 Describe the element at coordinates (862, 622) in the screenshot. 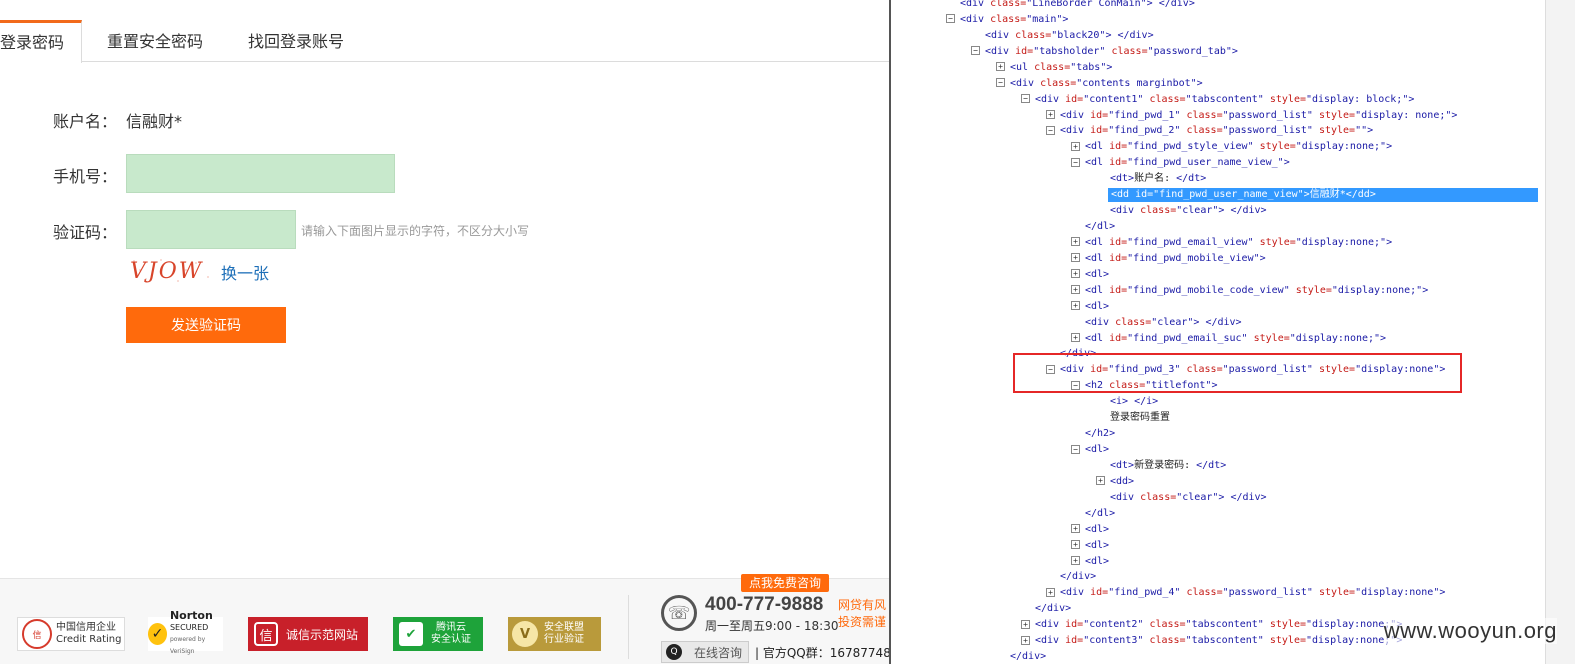

I see `risk-notice-line2: 投资需谨` at that location.